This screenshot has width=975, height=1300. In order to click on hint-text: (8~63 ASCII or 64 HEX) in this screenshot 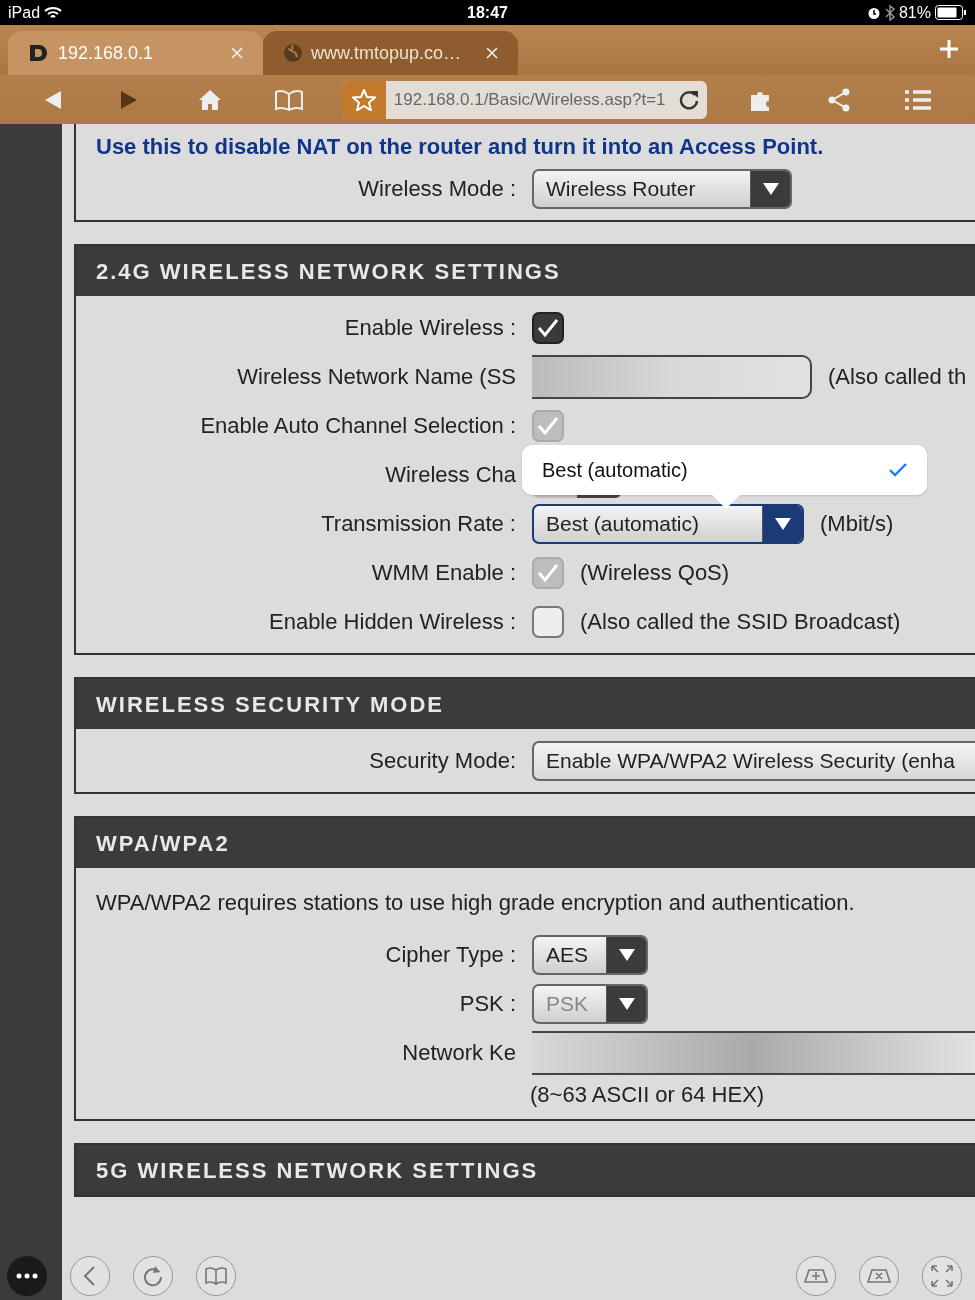, I will do `click(647, 1095)`.